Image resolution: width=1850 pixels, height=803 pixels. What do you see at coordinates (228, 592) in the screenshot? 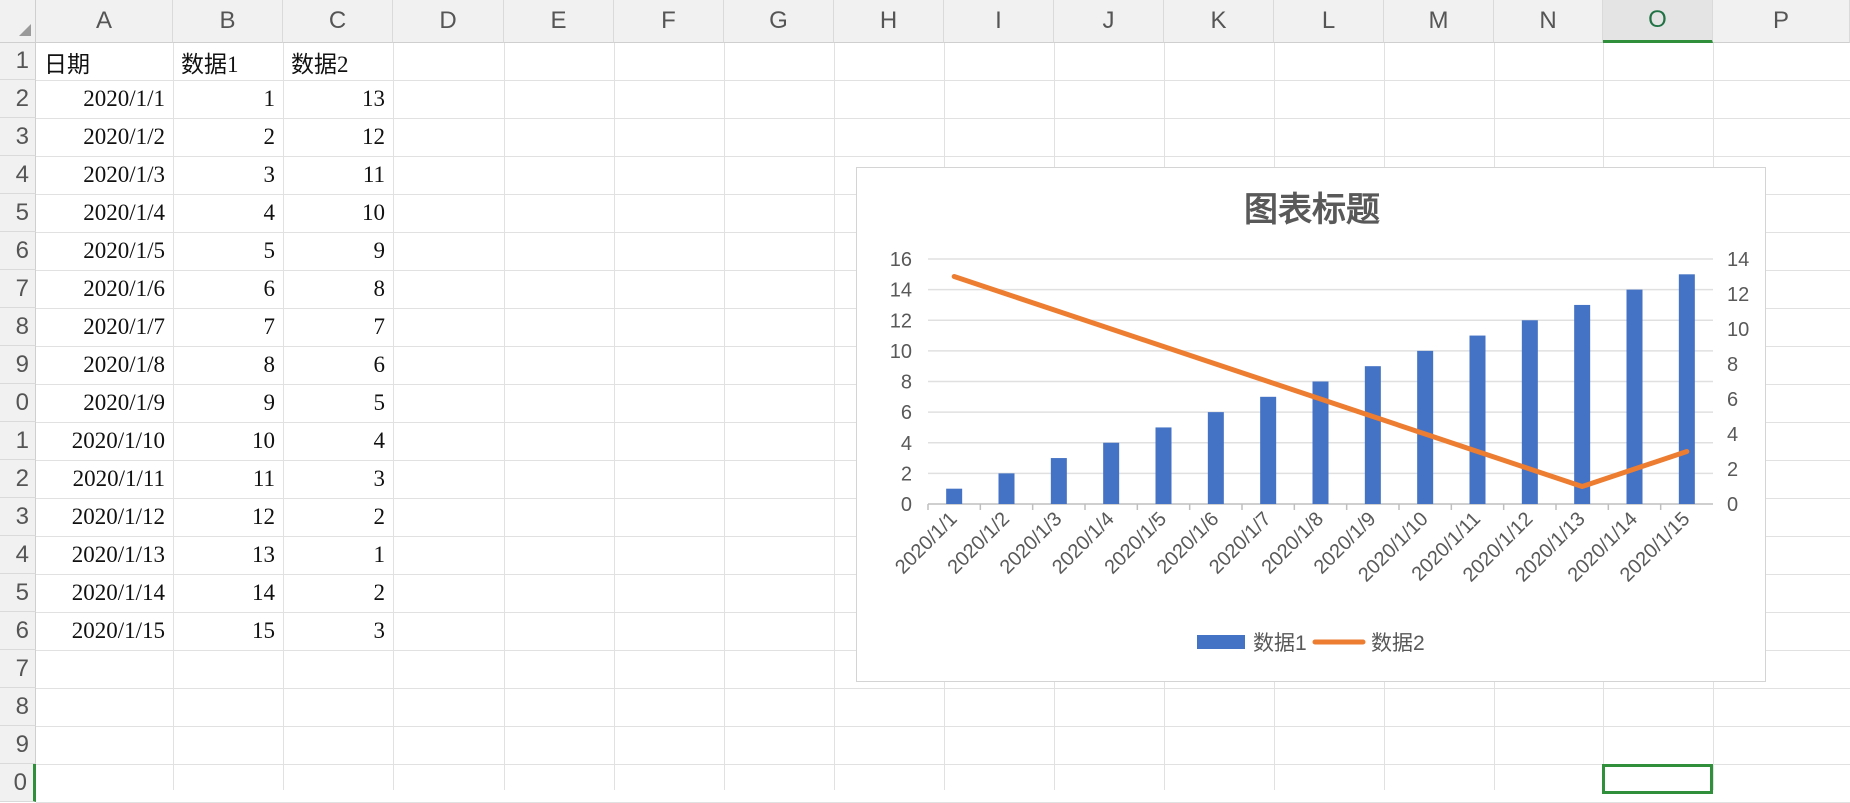
I see `table-cell: 14` at bounding box center [228, 592].